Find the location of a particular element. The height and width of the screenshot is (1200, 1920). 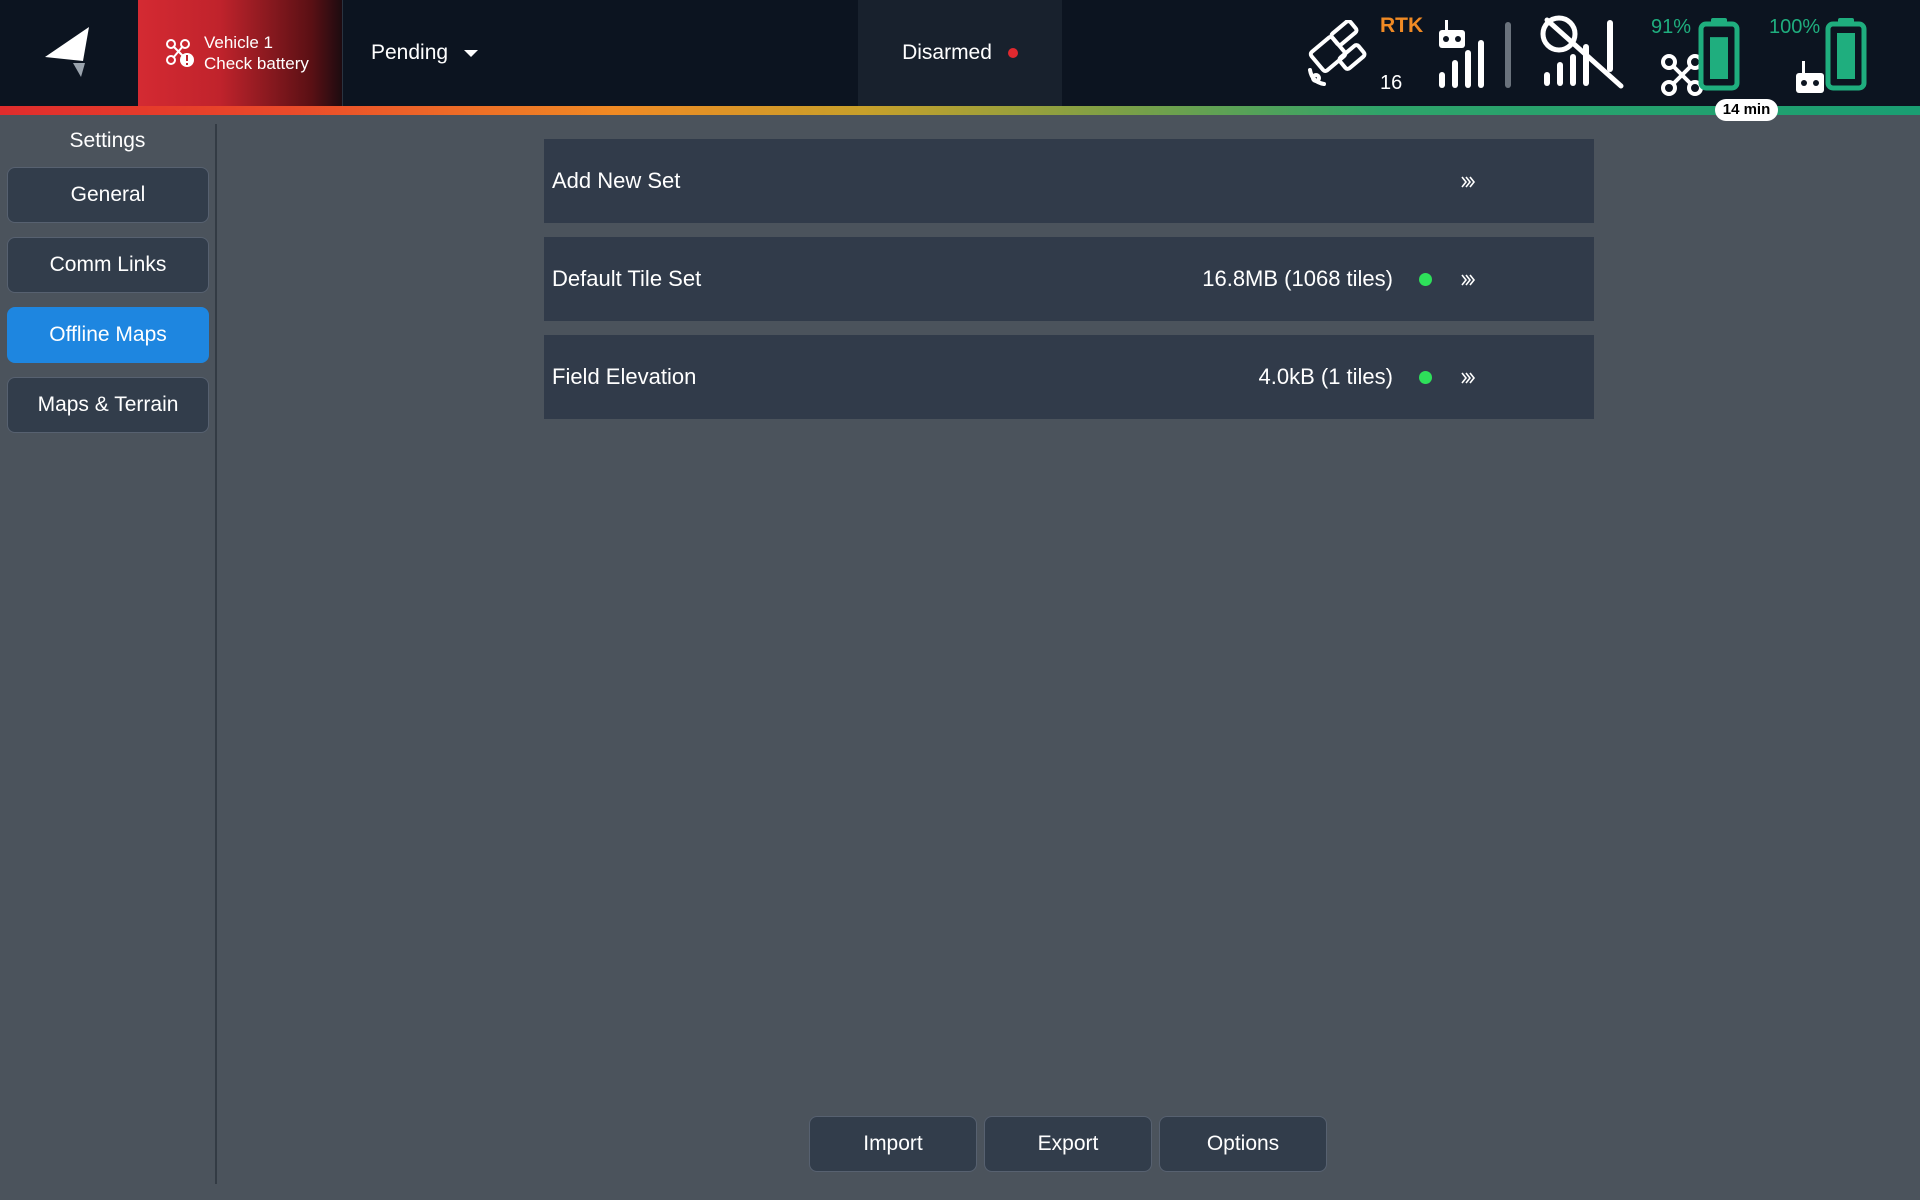

flight-battery-icon is located at coordinates (1719, 55).